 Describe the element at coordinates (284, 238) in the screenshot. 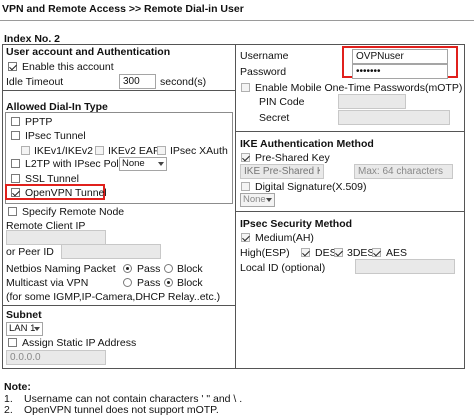

I see `medium-ah-label: Medium(AH)` at that location.